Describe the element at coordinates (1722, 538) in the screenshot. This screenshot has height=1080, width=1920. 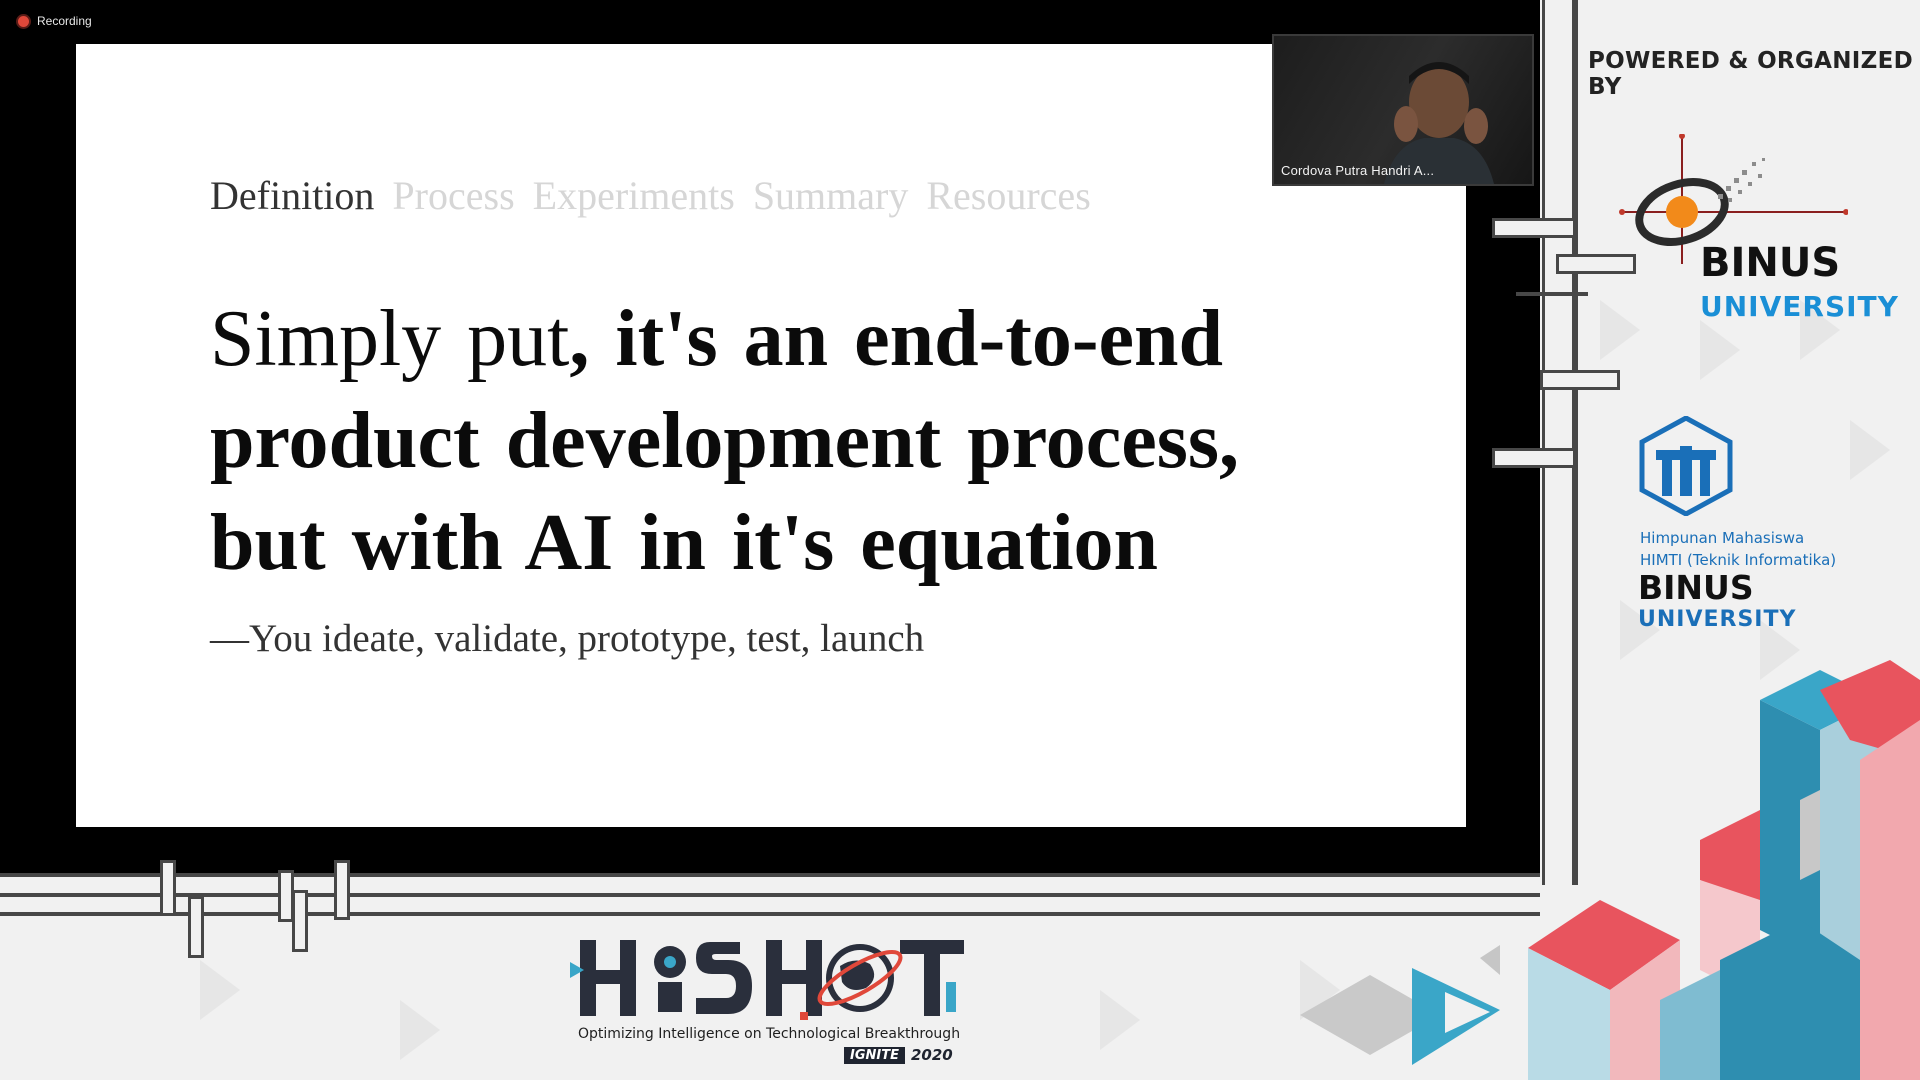
I see `himti-line-1: Himpunan Mahasiswa` at that location.